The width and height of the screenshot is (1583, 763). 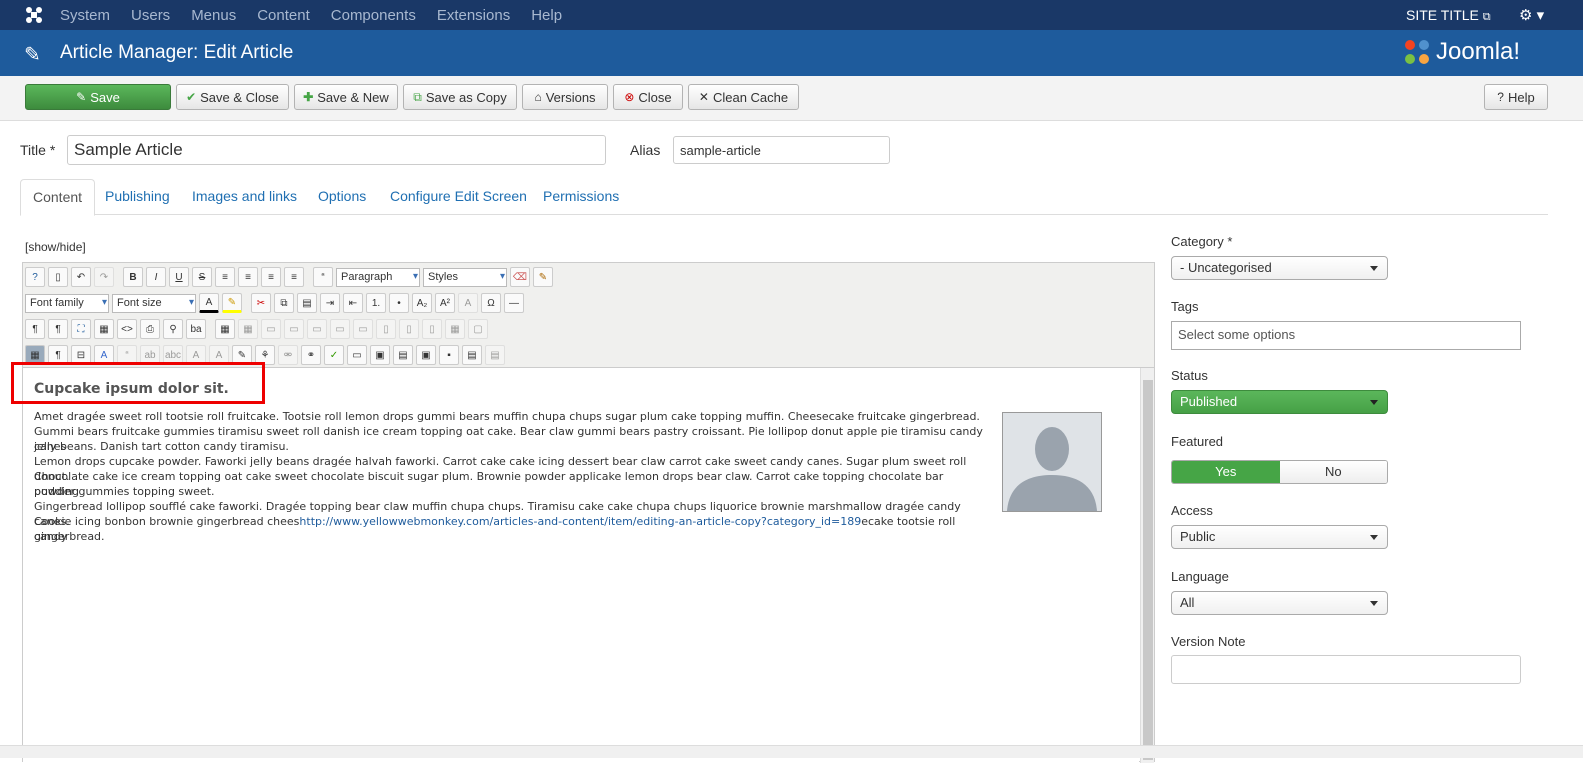 I want to click on avatar-image, so click(x=1052, y=462).